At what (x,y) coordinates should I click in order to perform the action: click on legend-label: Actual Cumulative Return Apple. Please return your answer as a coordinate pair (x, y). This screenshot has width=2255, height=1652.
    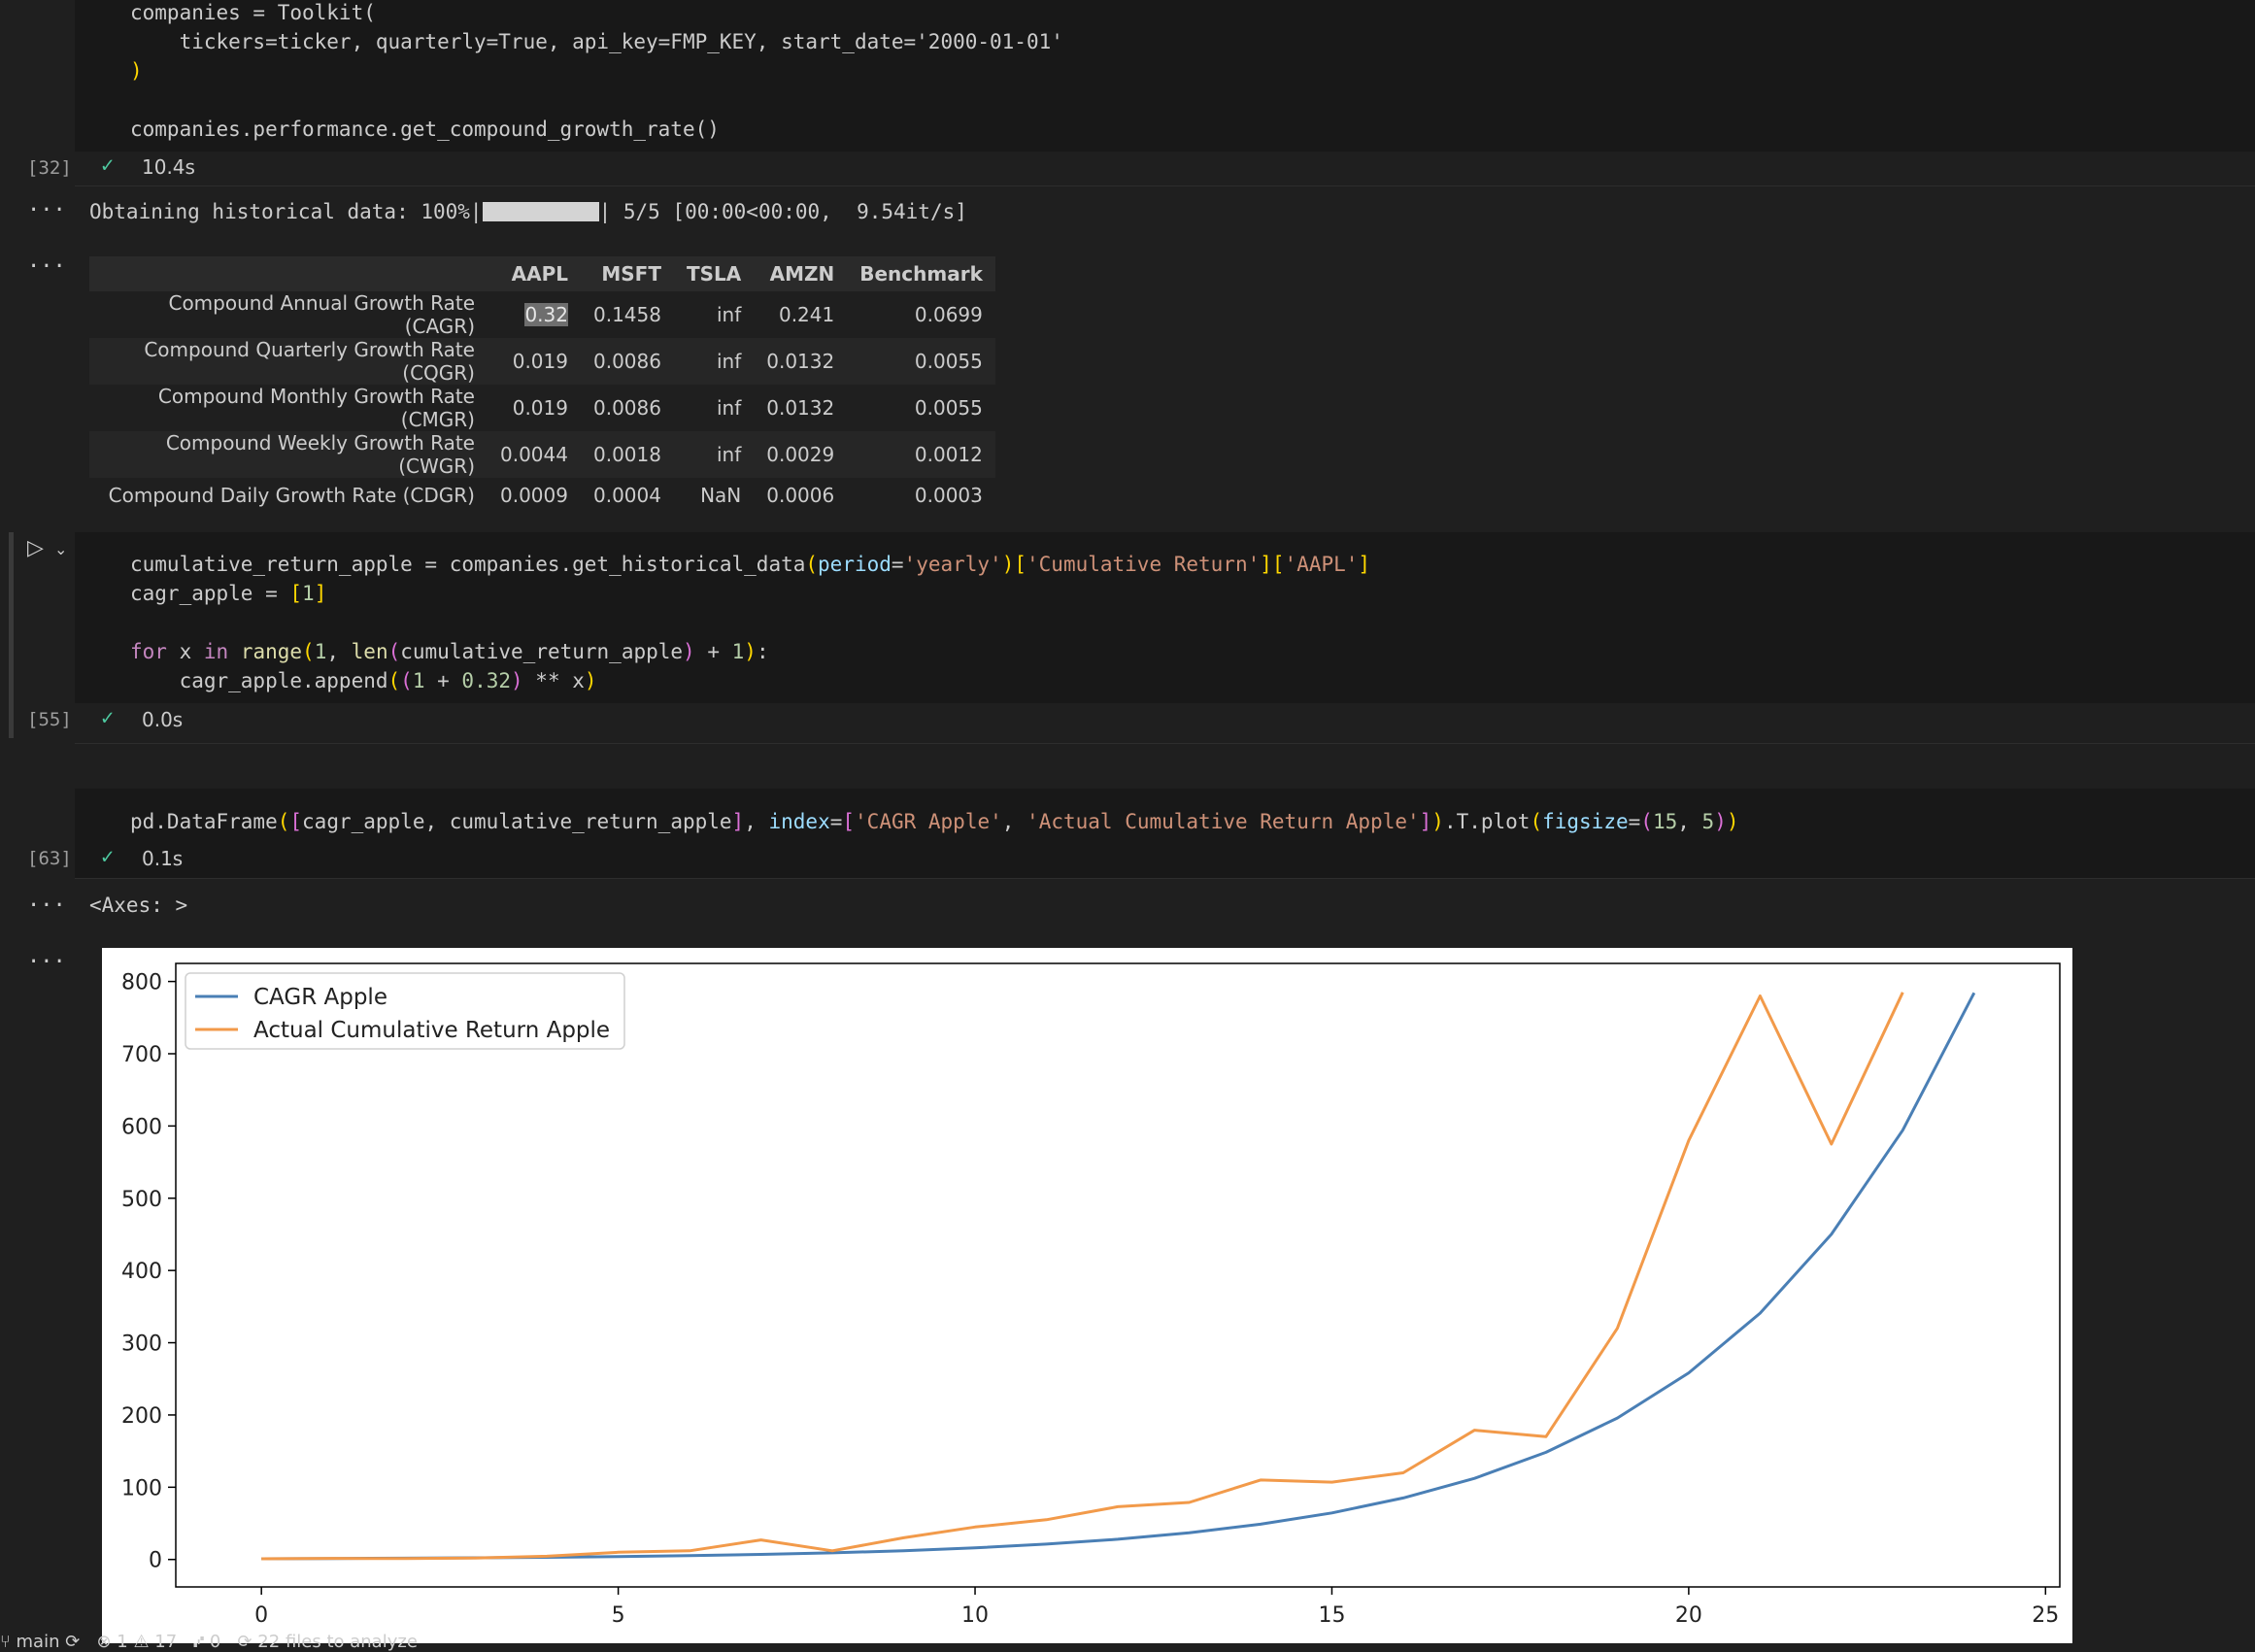
    Looking at the image, I should click on (432, 1030).